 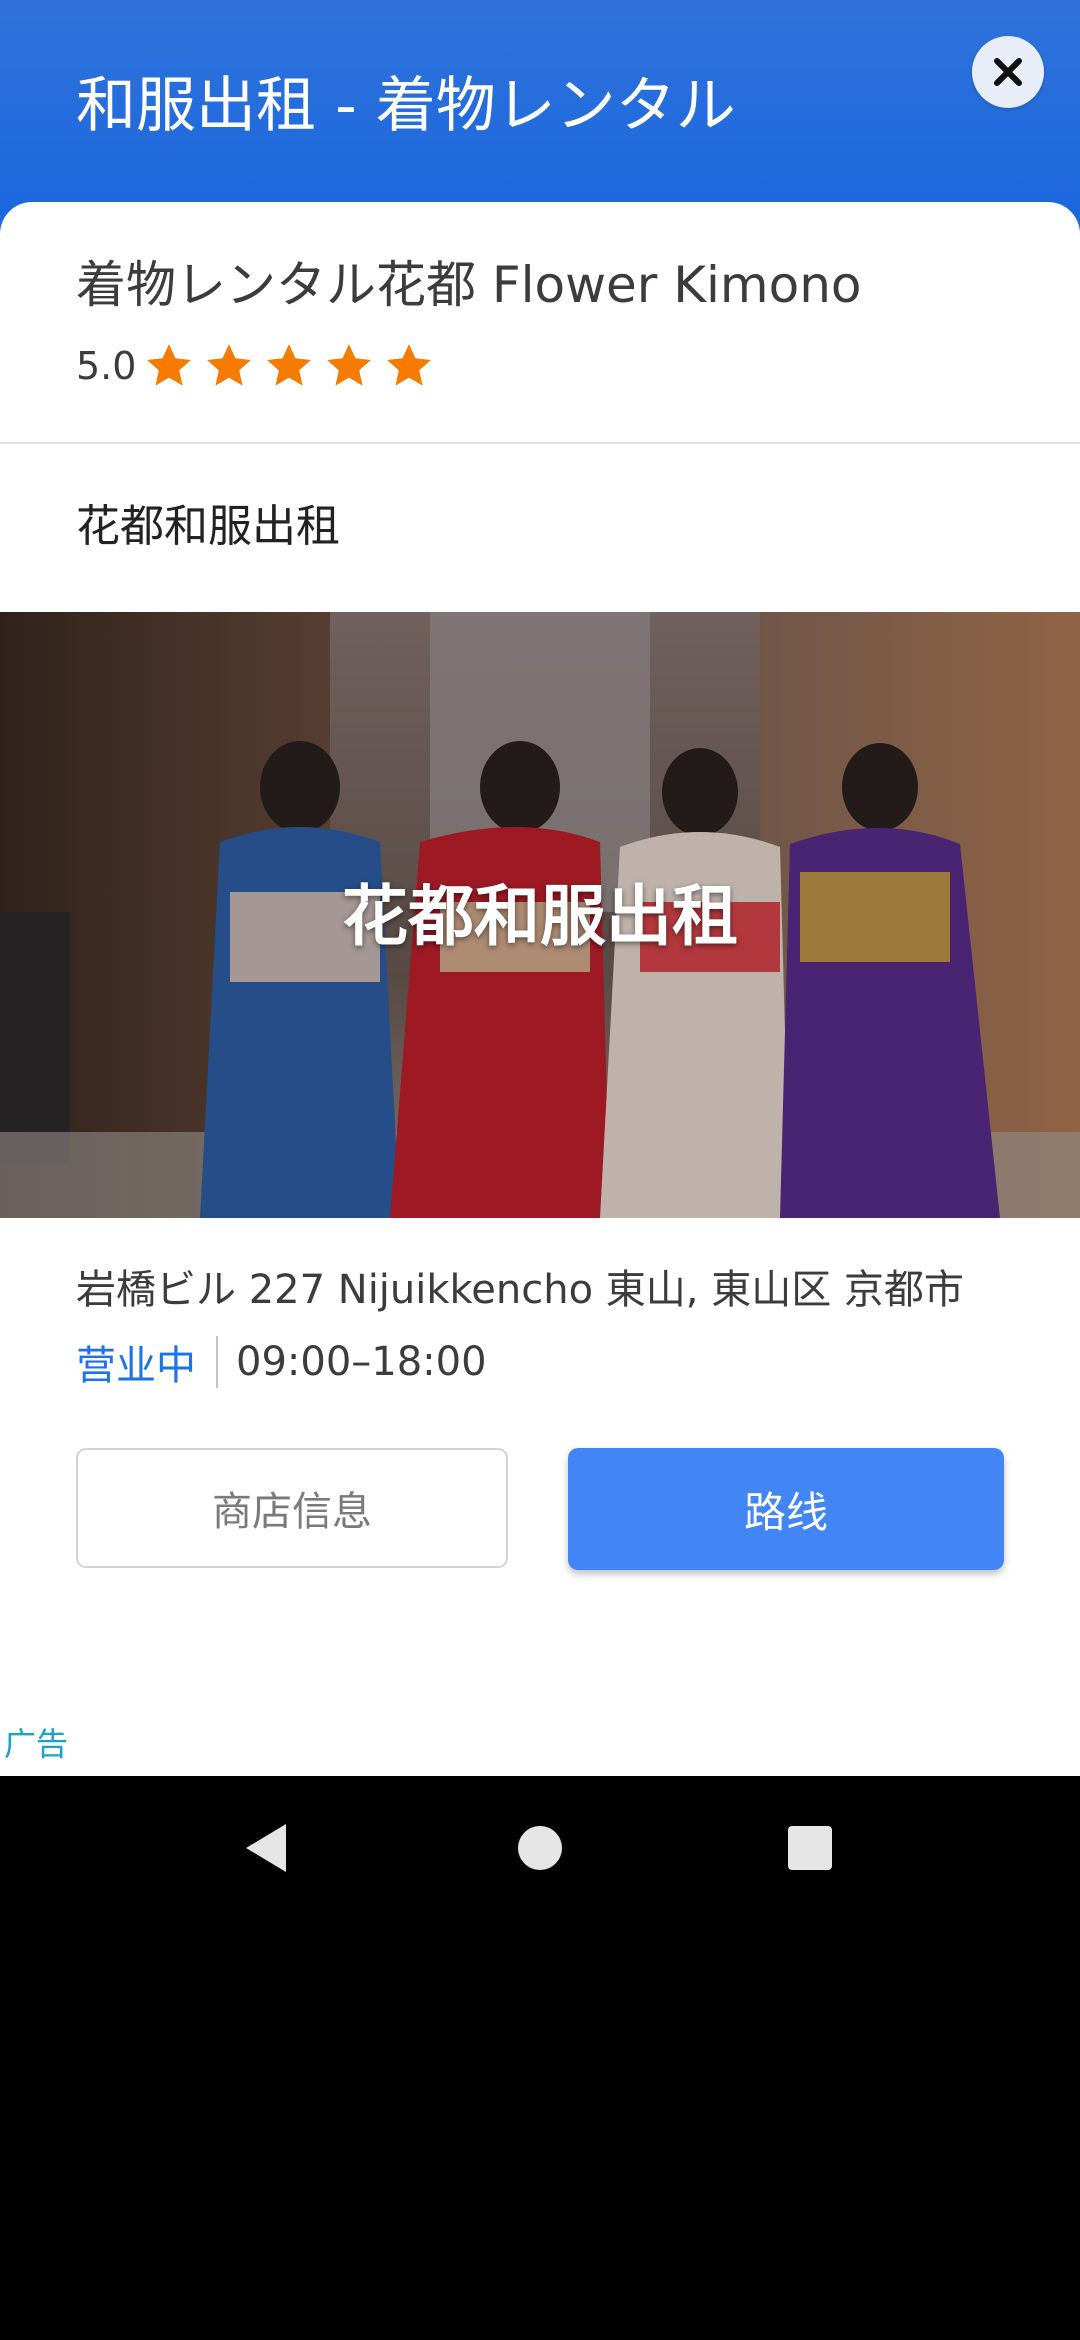 What do you see at coordinates (406, 106) in the screenshot?
I see `header-title: 和服出租 - 着物レンタル` at bounding box center [406, 106].